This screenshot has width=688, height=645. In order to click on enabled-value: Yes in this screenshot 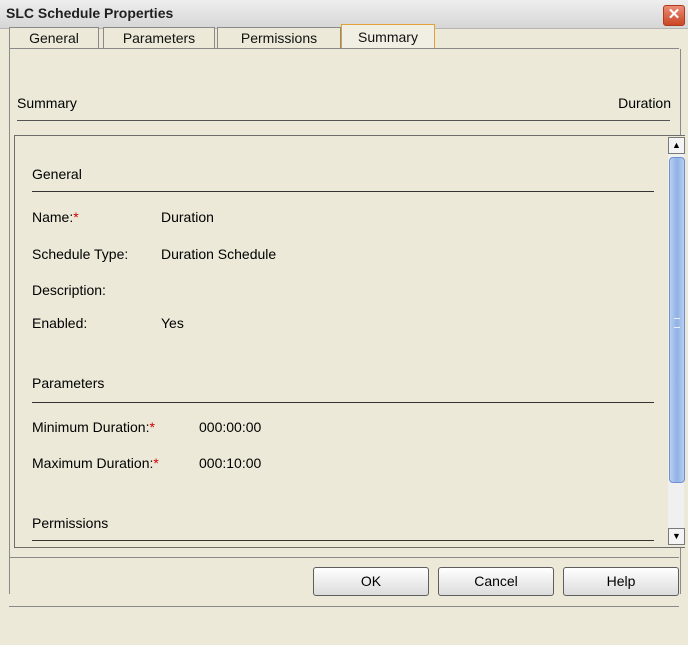, I will do `click(172, 323)`.